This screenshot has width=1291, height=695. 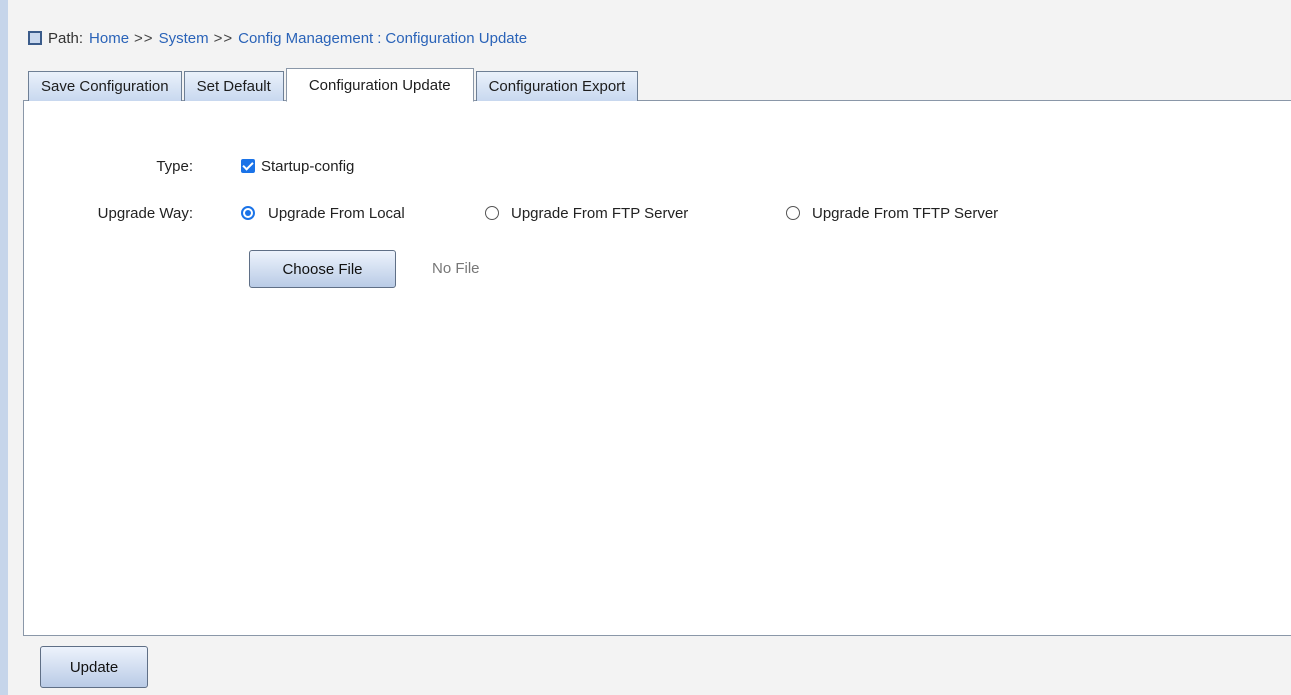 I want to click on upgrade-ftp-radio, so click(x=492, y=213).